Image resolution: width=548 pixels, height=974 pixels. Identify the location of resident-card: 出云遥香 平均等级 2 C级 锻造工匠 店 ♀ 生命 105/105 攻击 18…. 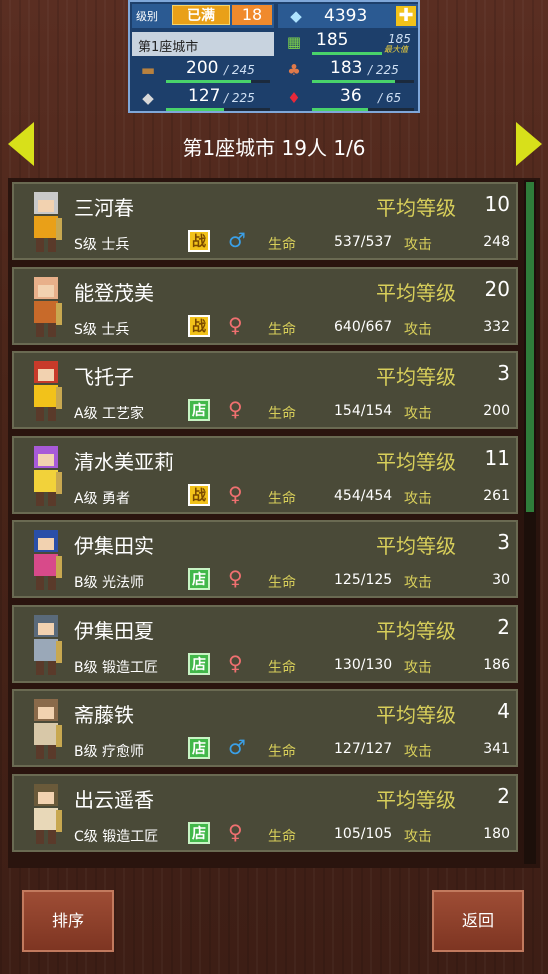
(265, 812).